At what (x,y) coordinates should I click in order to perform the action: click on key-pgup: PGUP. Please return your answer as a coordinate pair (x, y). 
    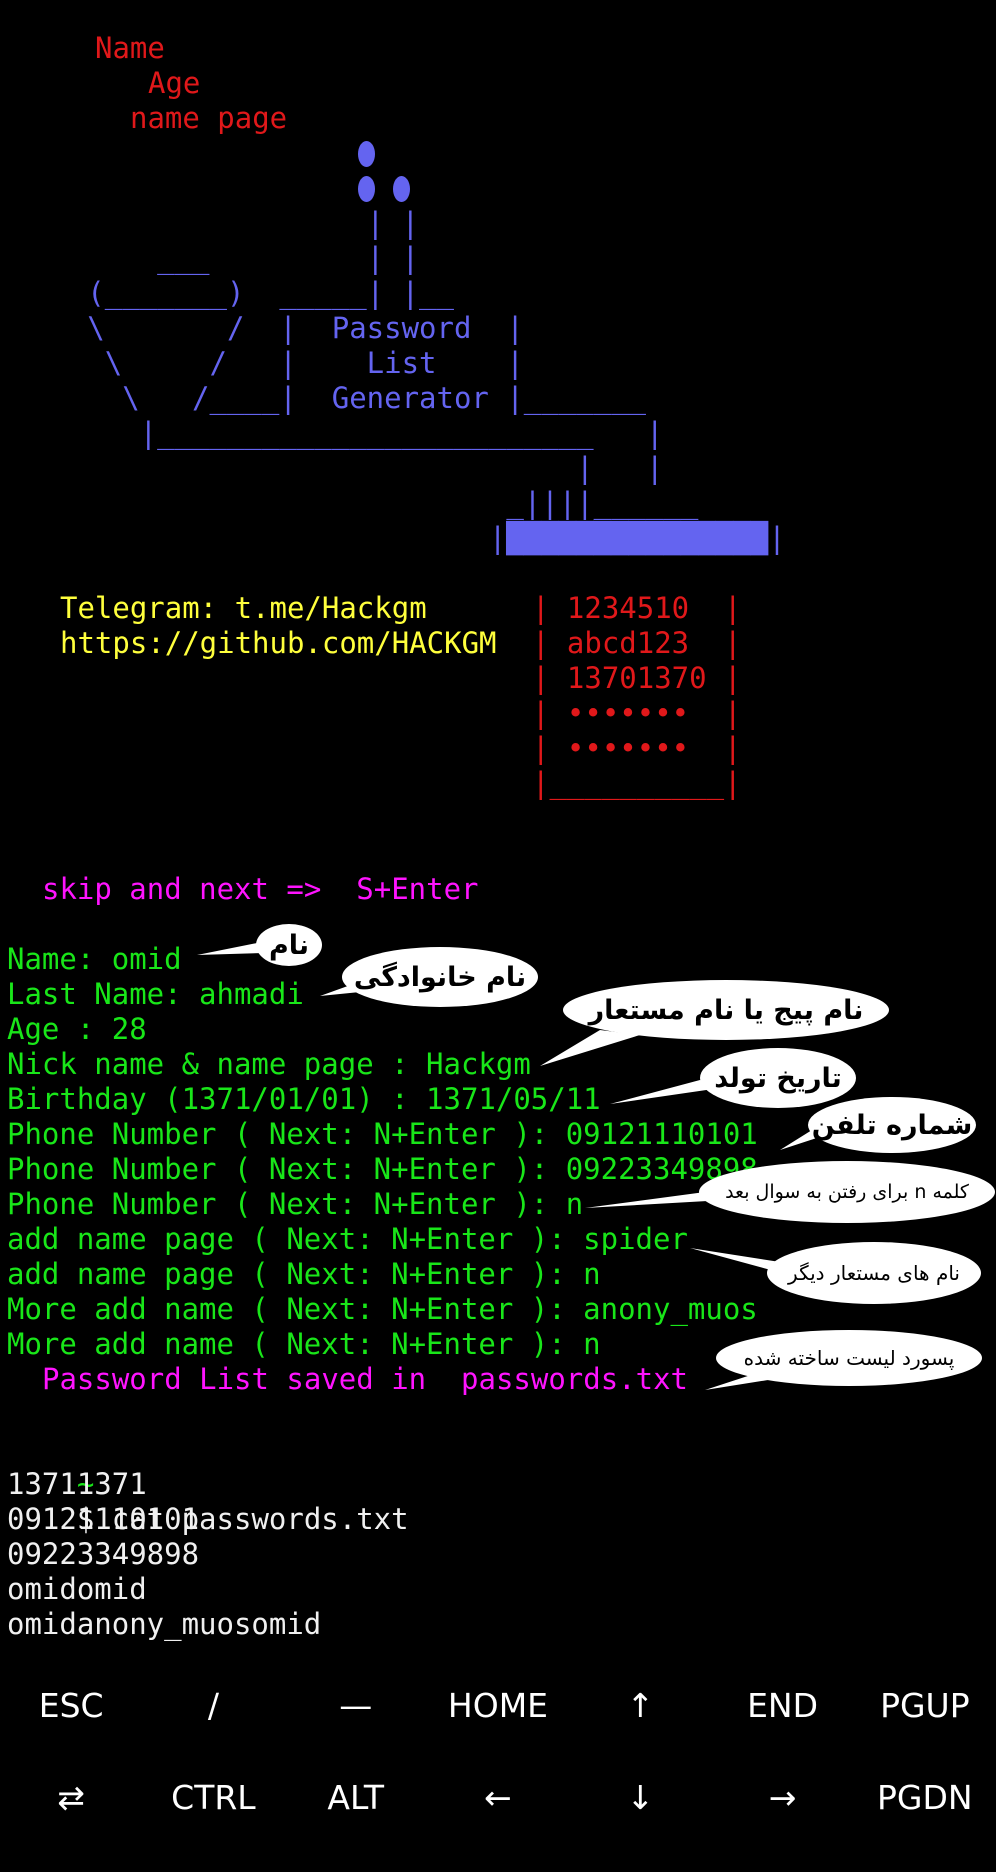
    Looking at the image, I should click on (925, 1705).